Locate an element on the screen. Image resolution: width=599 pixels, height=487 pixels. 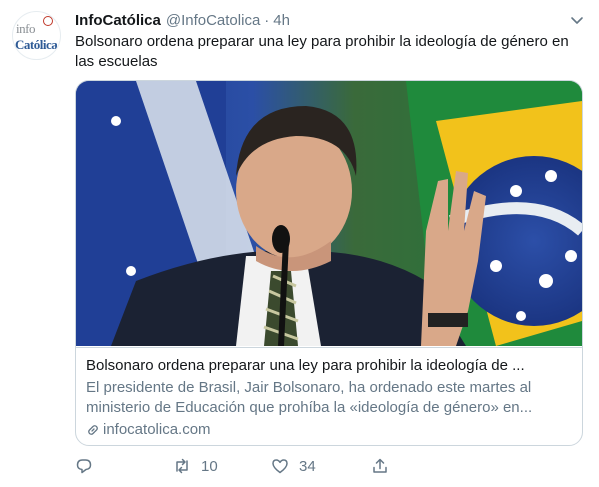
heart-icon is located at coordinates (280, 466).